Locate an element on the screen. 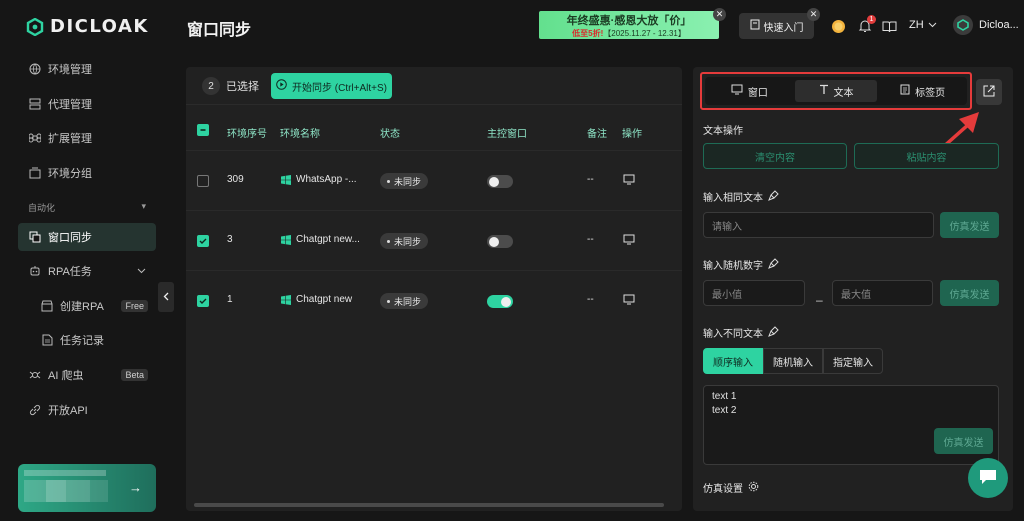  banner-close-button: ✕ is located at coordinates (719, 14).